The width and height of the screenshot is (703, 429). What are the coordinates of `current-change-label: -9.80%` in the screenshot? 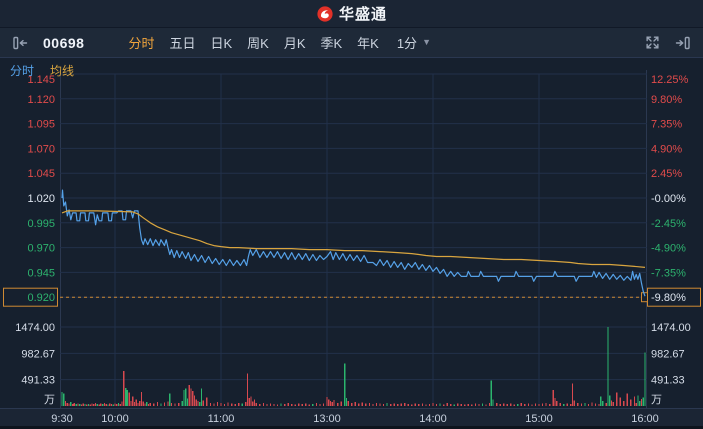 It's located at (668, 298).